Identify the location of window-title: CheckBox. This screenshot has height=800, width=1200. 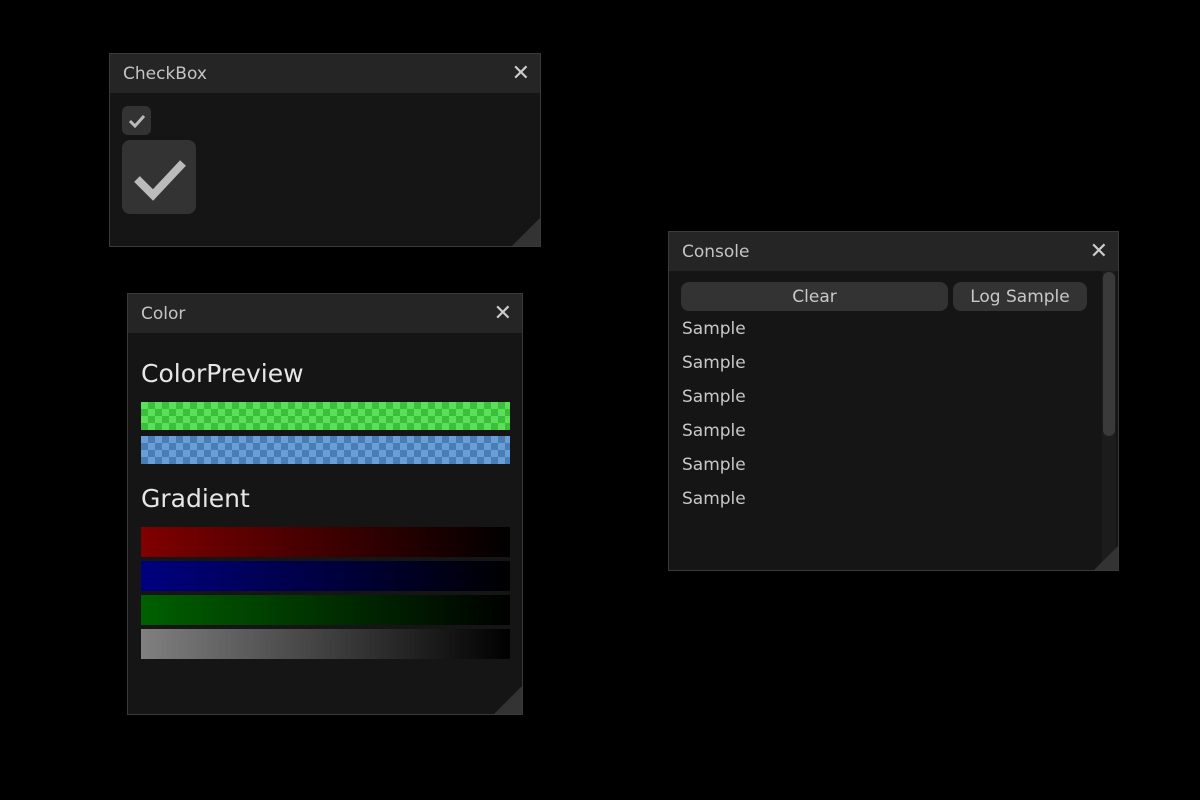
(165, 73).